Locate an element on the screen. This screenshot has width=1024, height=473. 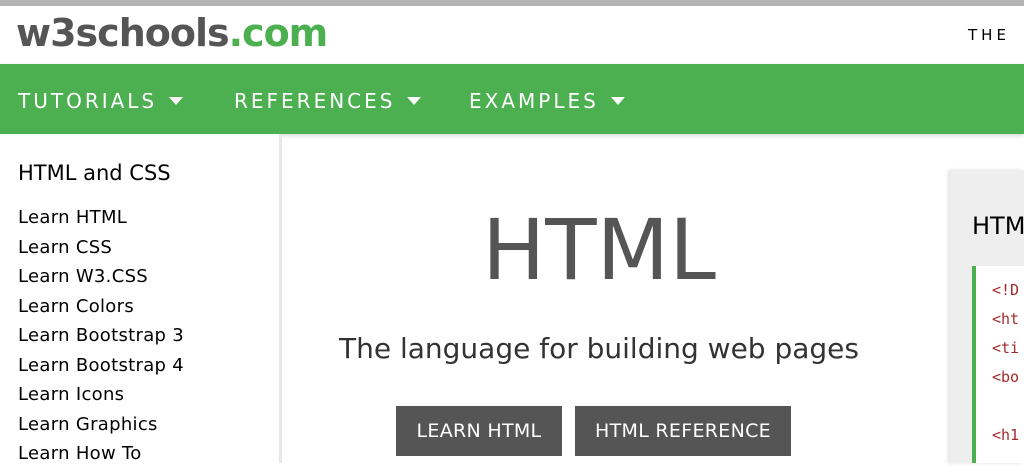
sidebar-item-learn-graphics: Learn Graphics is located at coordinates (101, 429).